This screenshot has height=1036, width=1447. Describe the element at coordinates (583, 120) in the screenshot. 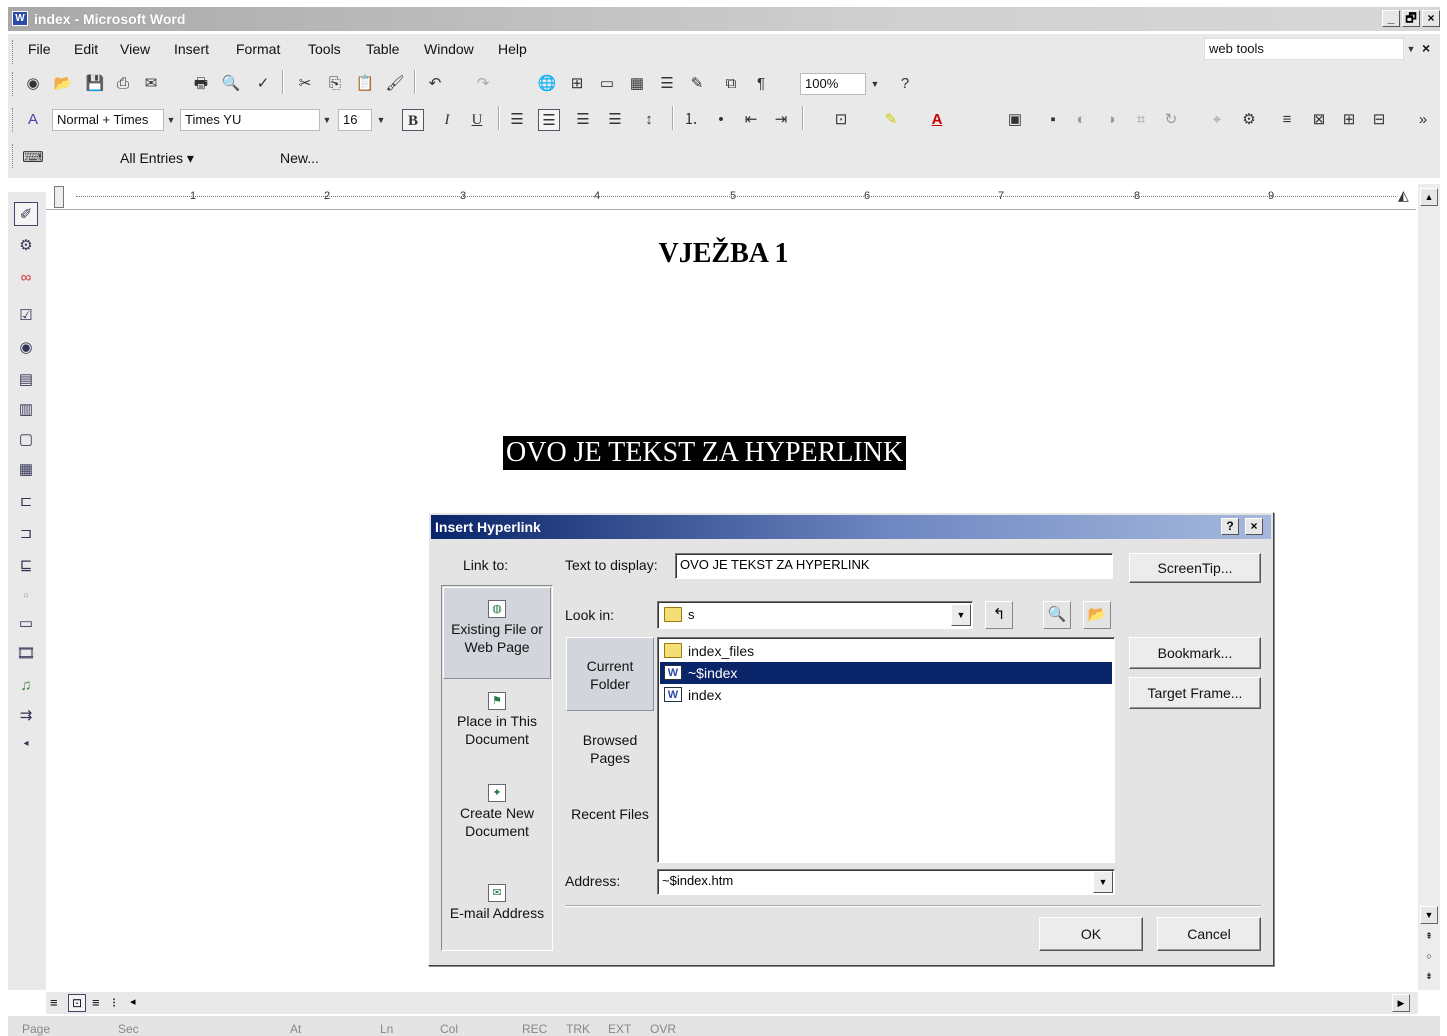

I see `align-right-icon: ☰` at that location.